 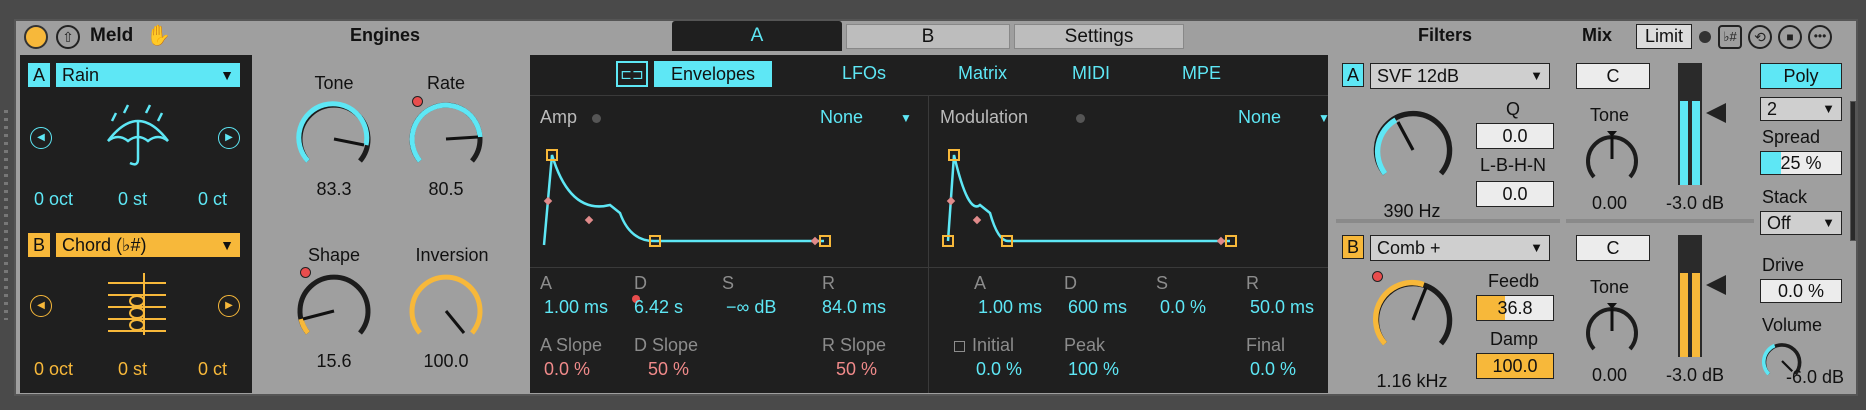 What do you see at coordinates (856, 369) in the screenshot?
I see `amp-r-slope-value: 50 %` at bounding box center [856, 369].